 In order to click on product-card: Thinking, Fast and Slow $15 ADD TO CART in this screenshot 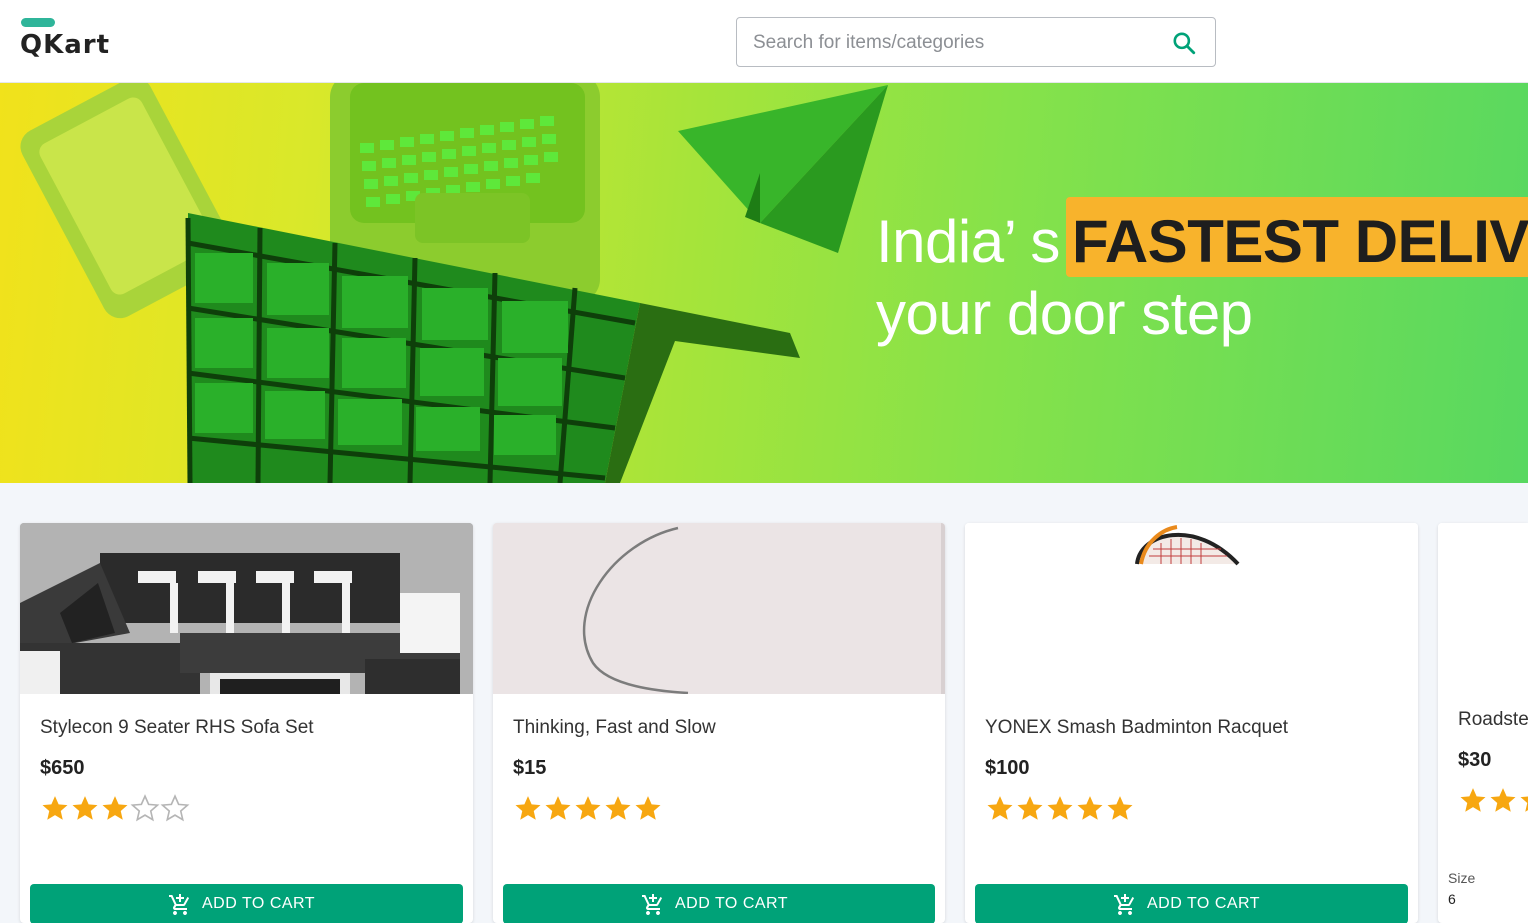, I will do `click(719, 723)`.